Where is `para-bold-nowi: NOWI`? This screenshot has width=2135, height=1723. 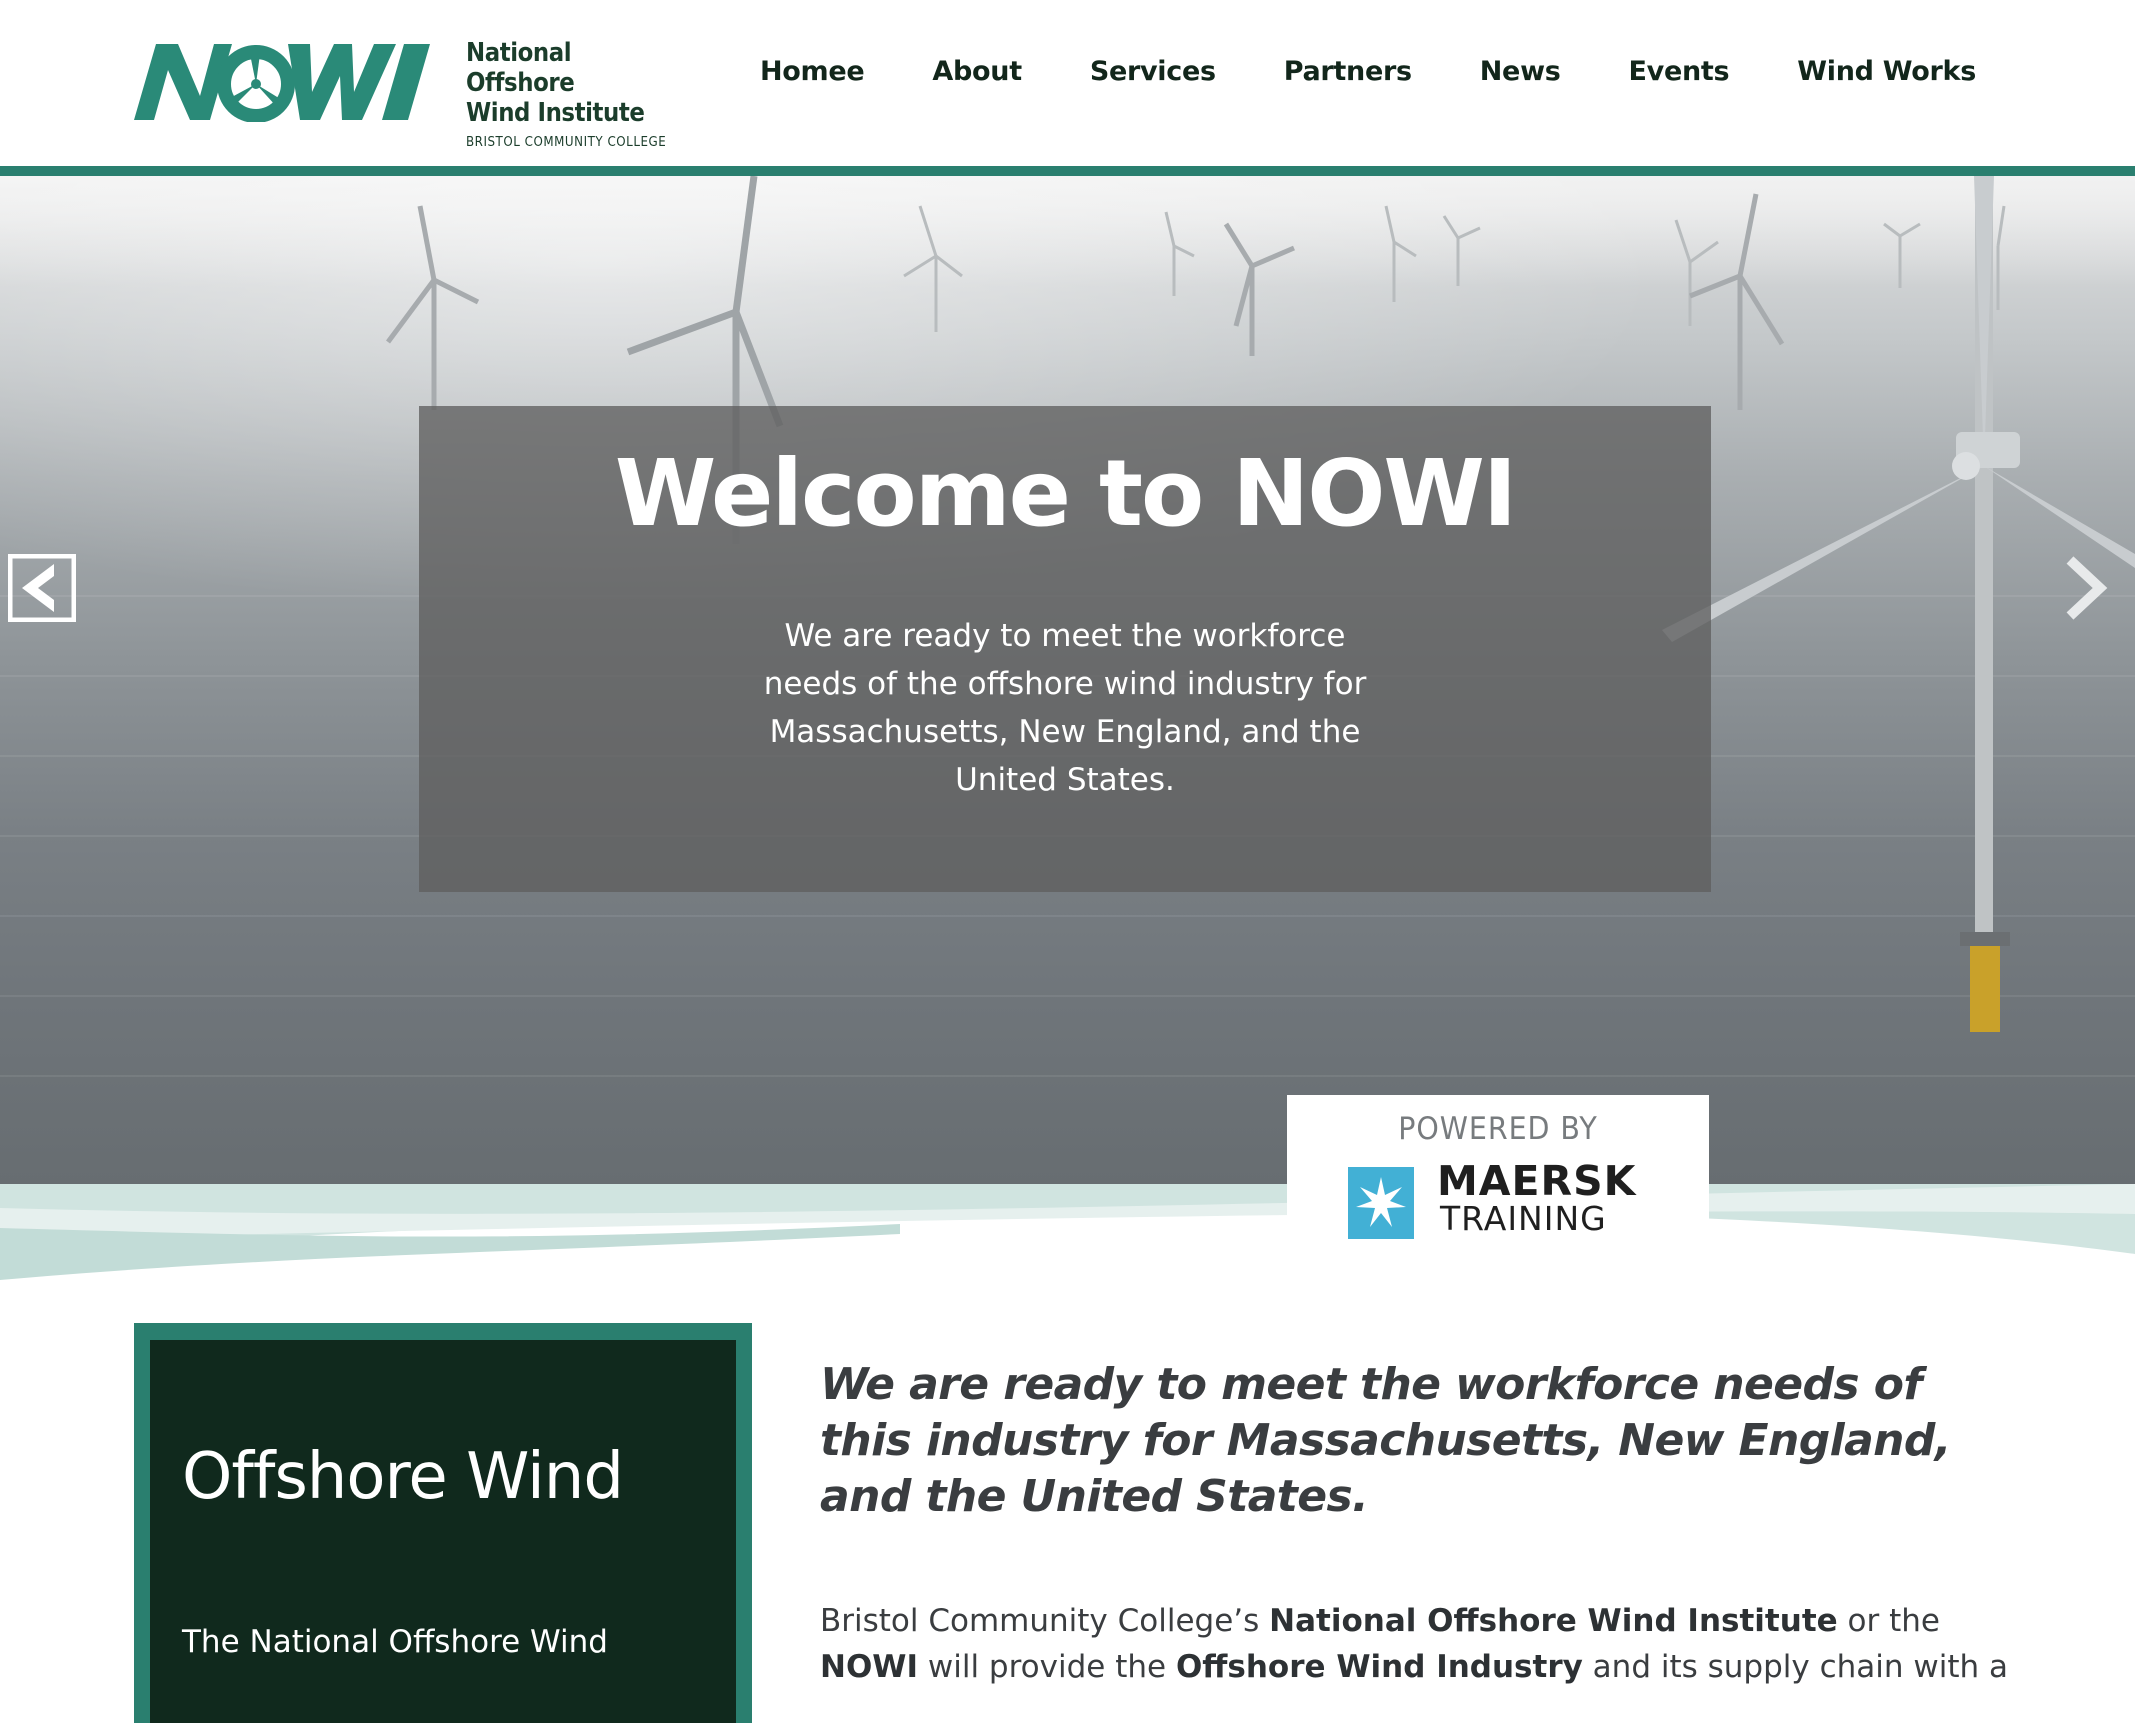 para-bold-nowi: NOWI is located at coordinates (869, 1667).